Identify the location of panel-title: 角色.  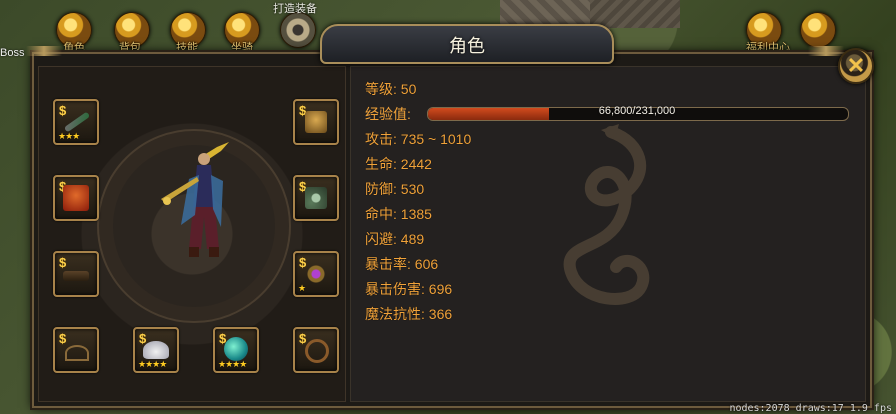
(467, 46).